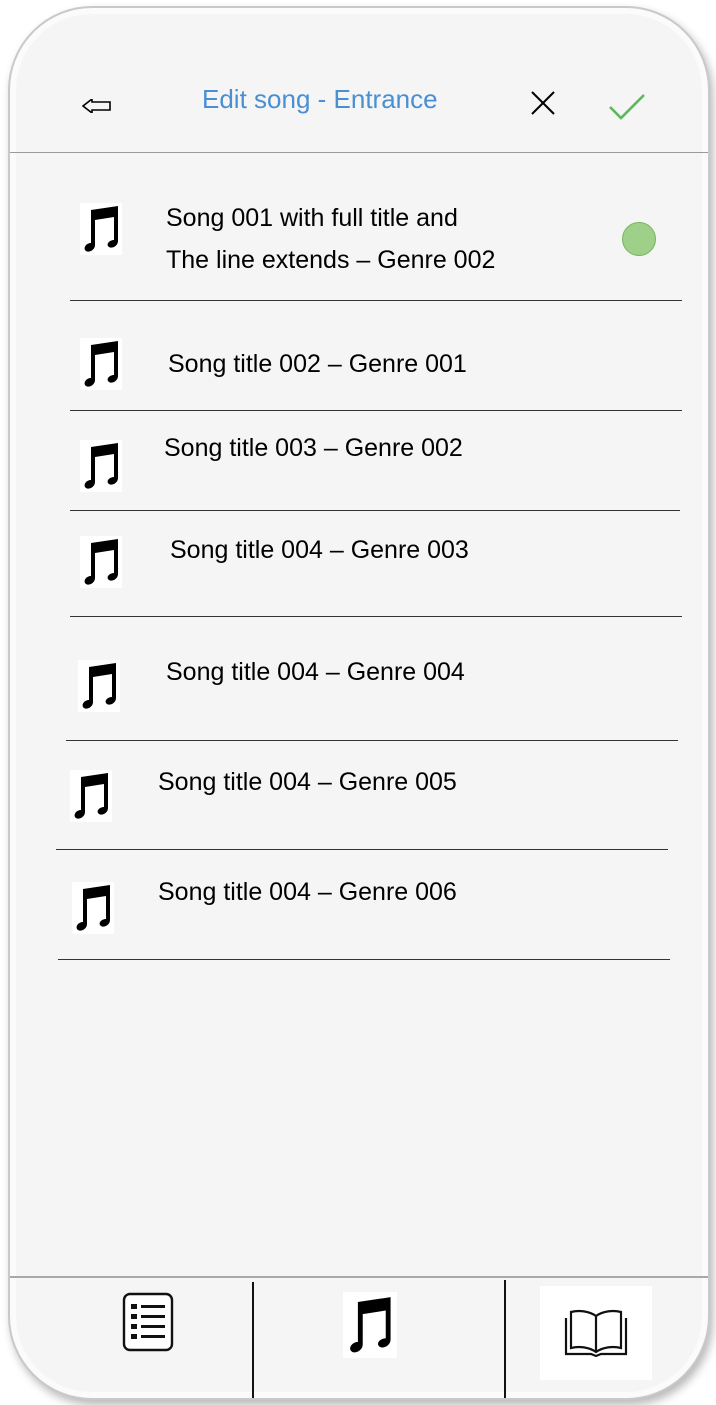 The height and width of the screenshot is (1405, 716). I want to click on tabbar-divider, so click(359, 1277).